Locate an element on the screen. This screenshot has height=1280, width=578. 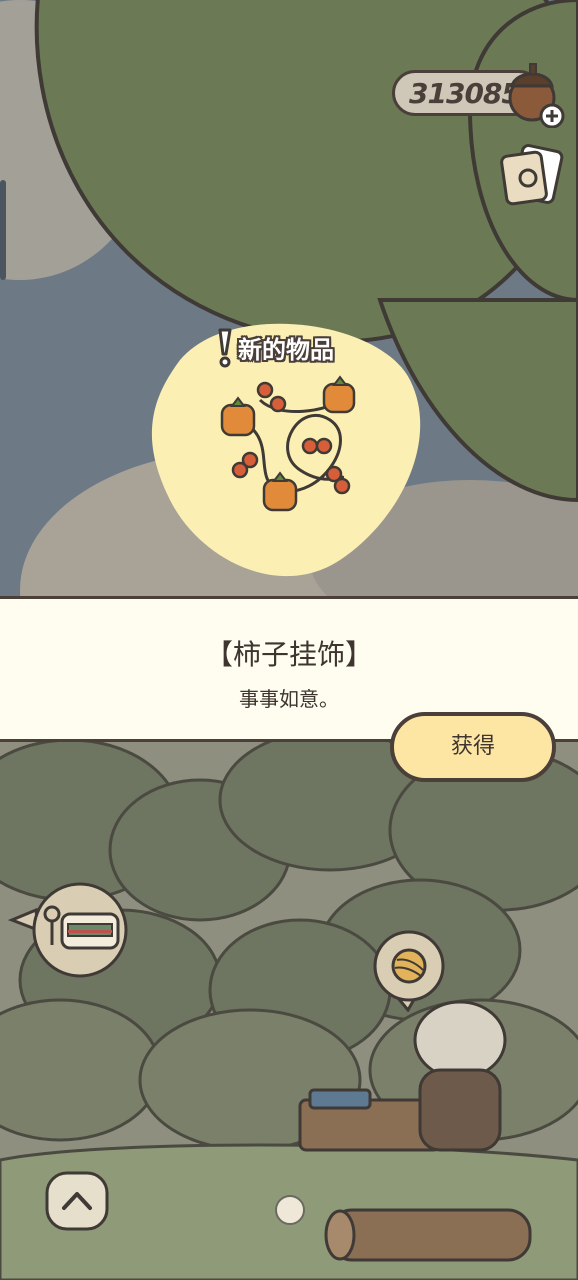
obtain-button: 获得 is located at coordinates (473, 747).